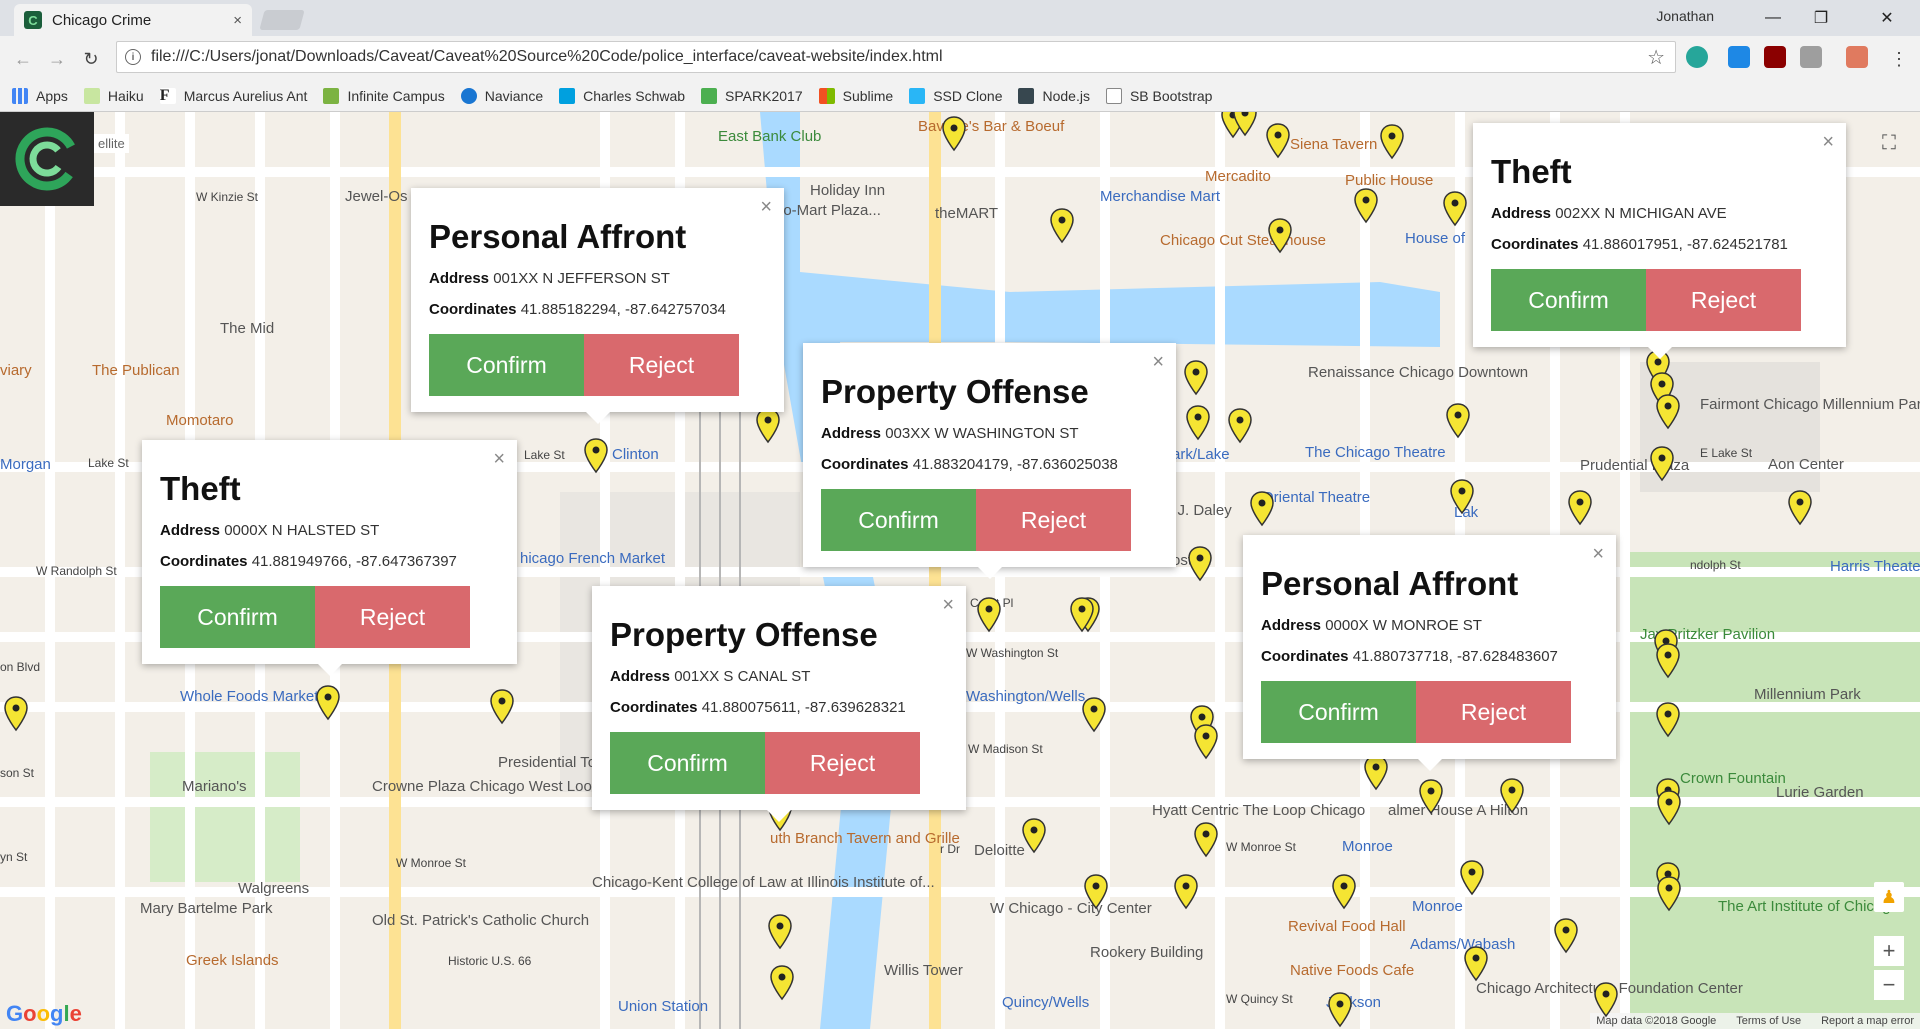  What do you see at coordinates (1811, 57) in the screenshot?
I see `shield-icon` at bounding box center [1811, 57].